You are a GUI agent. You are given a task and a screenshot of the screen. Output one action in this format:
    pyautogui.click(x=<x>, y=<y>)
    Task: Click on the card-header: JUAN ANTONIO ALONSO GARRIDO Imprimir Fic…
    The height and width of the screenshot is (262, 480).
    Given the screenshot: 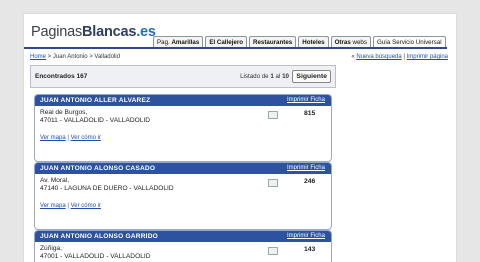 What is the action you would take?
    pyautogui.click(x=183, y=236)
    